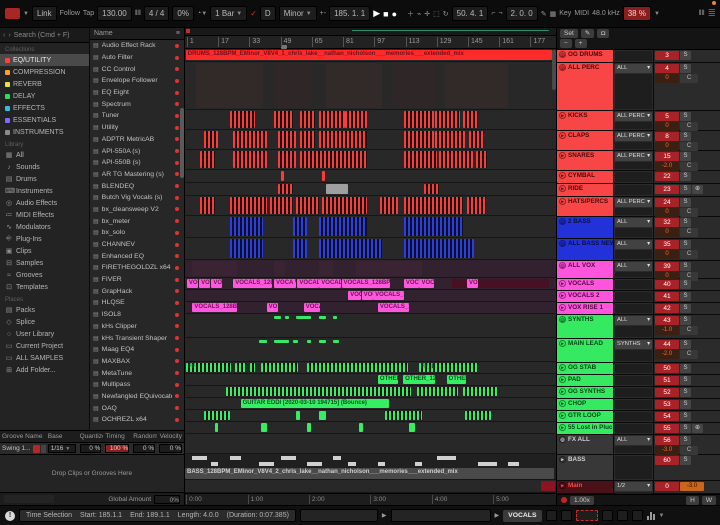 The height and width of the screenshot is (525, 720). Describe the element at coordinates (410, 14) in the screenshot. I see `overdub-icon: ＋` at that location.